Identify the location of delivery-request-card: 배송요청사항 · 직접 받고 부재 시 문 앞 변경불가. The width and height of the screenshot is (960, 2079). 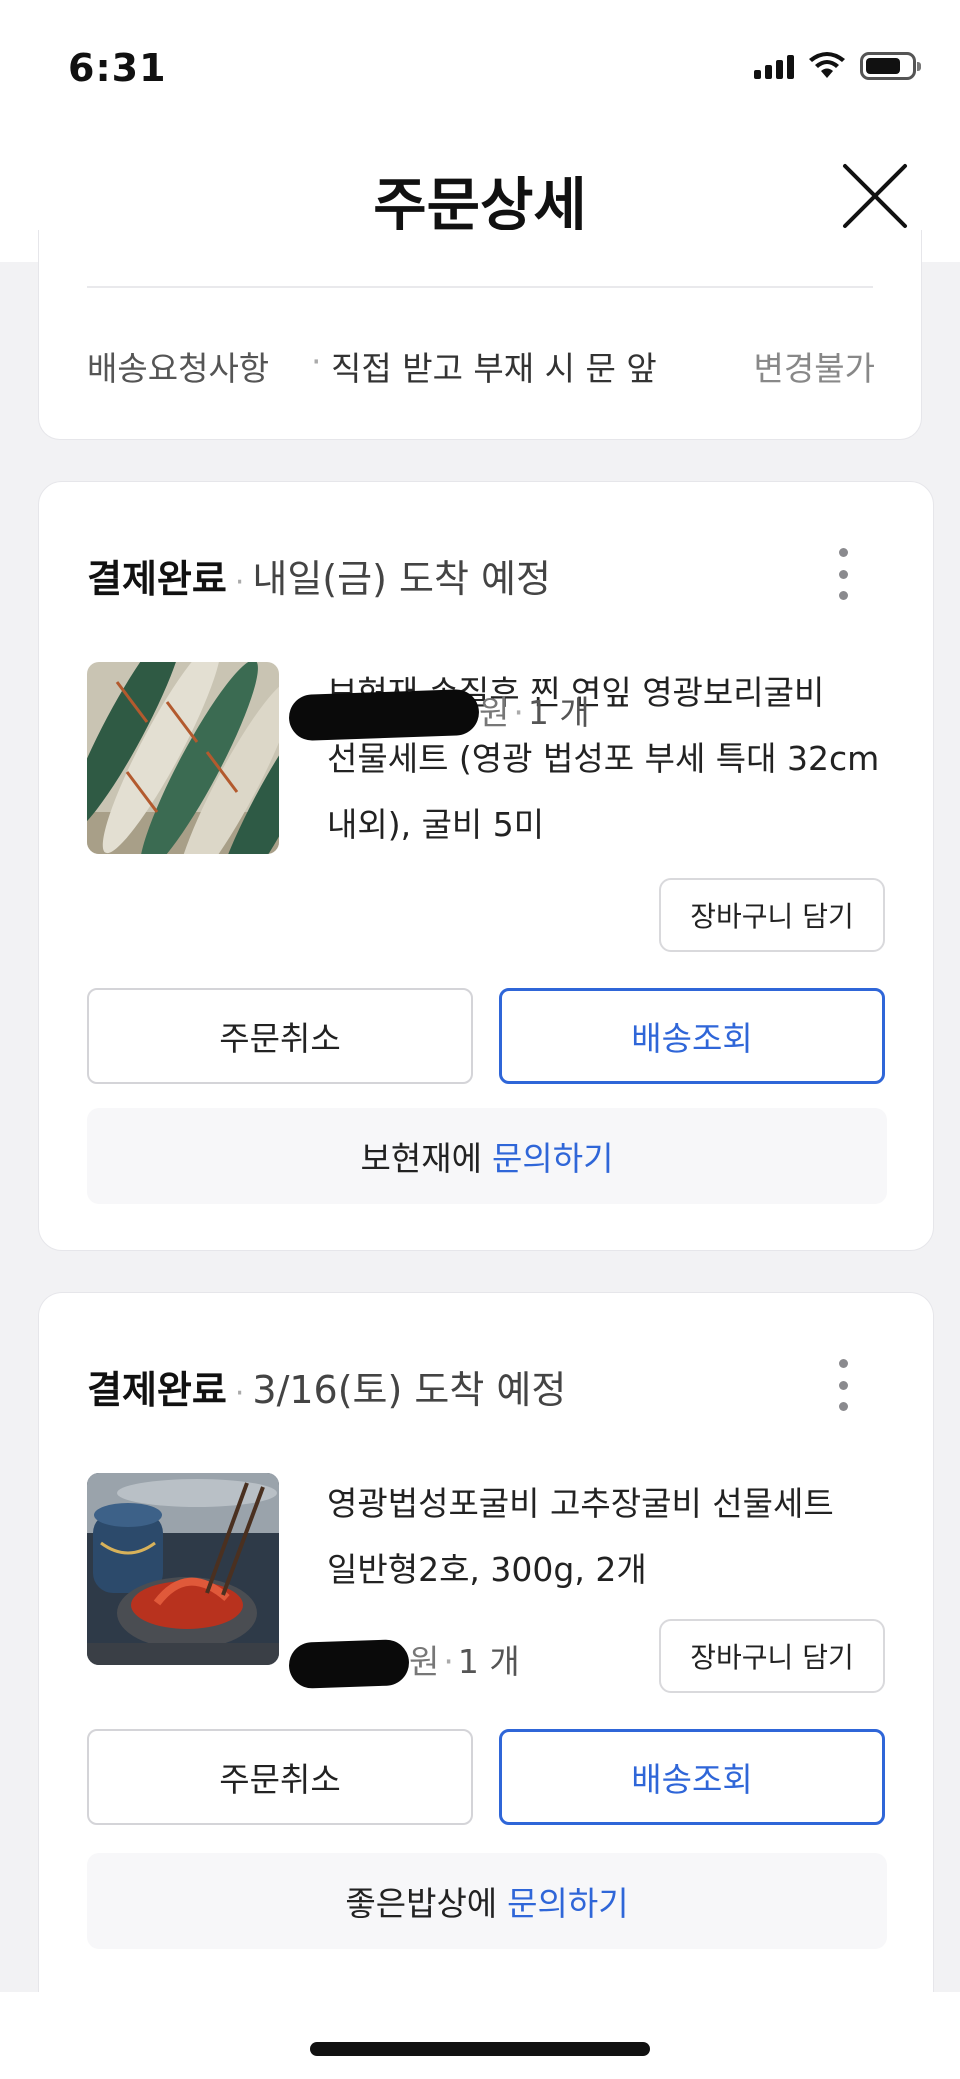
(480, 335).